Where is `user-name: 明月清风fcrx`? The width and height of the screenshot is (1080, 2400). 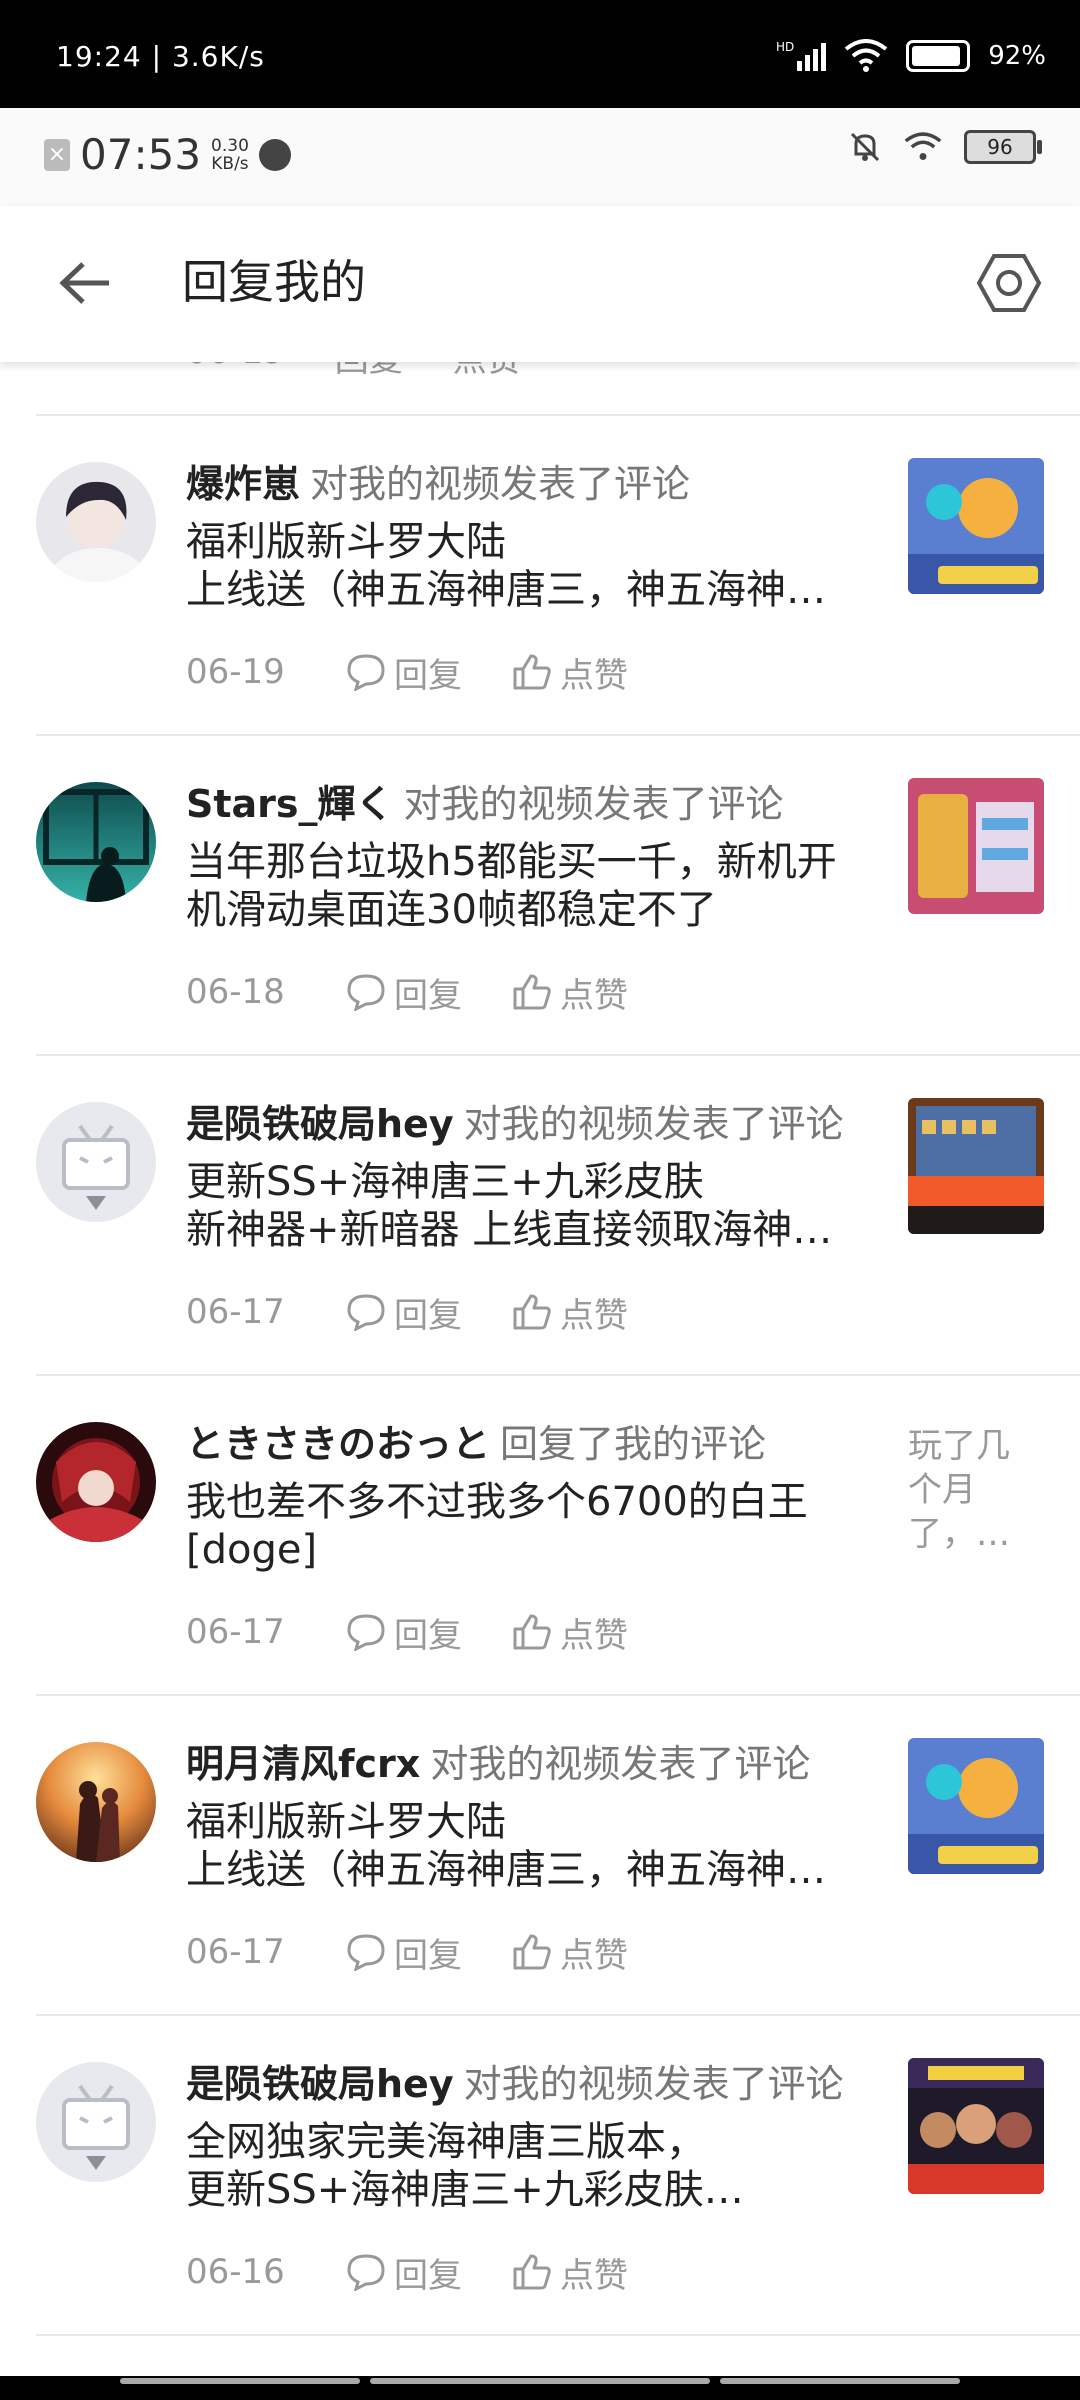 user-name: 明月清风fcrx is located at coordinates (303, 1764).